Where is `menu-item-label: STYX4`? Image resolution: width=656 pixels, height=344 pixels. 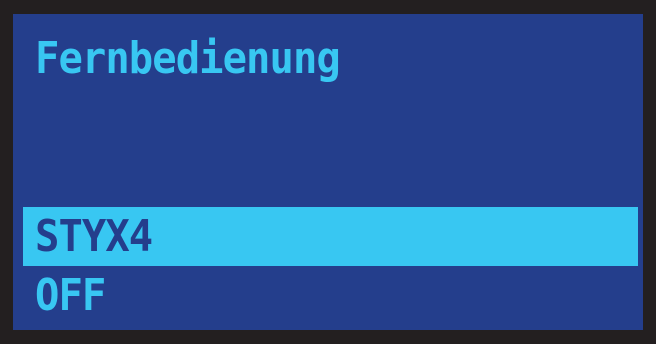 menu-item-label: STYX4 is located at coordinates (94, 236).